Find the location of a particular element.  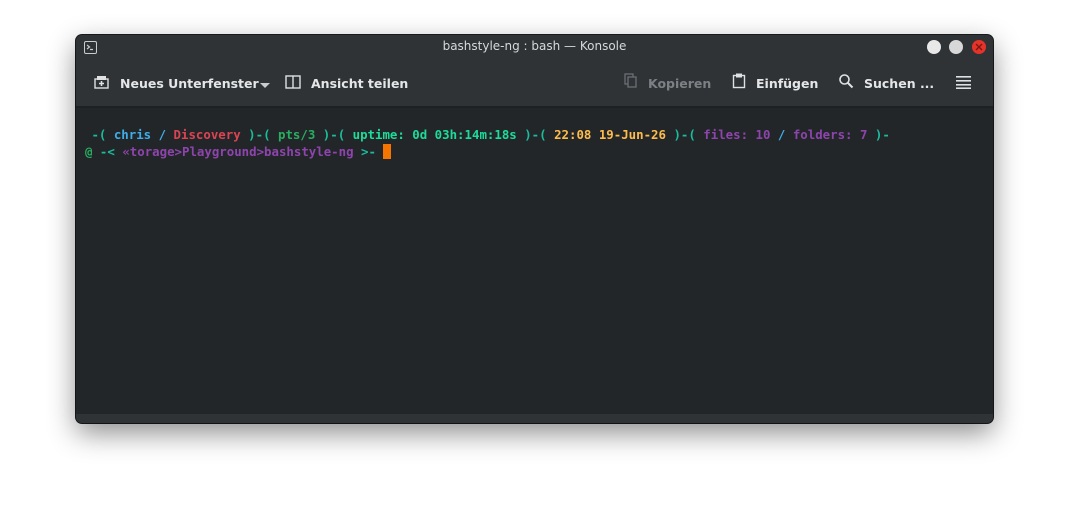

prompt-path: «torage>Playground>bashstyle-ng is located at coordinates (238, 151).